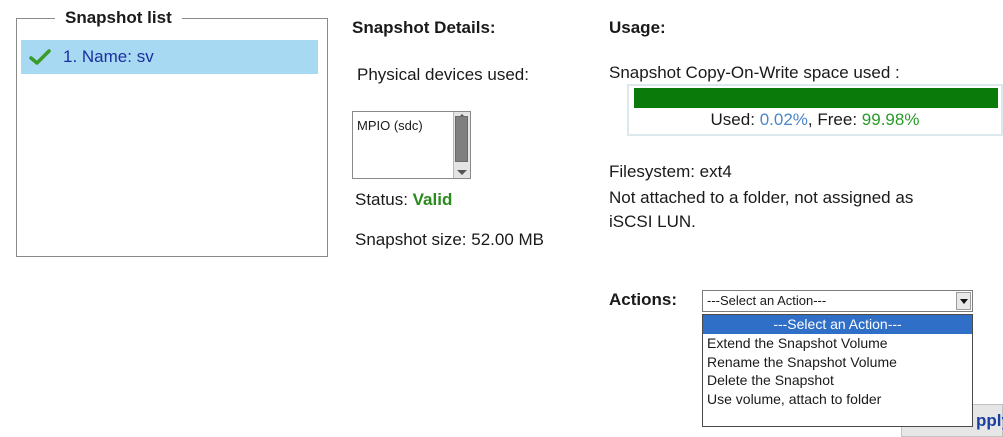 The height and width of the screenshot is (437, 1003). Describe the element at coordinates (411, 145) in the screenshot. I see `physical-devices-listbox: MPIO (sdc)` at that location.